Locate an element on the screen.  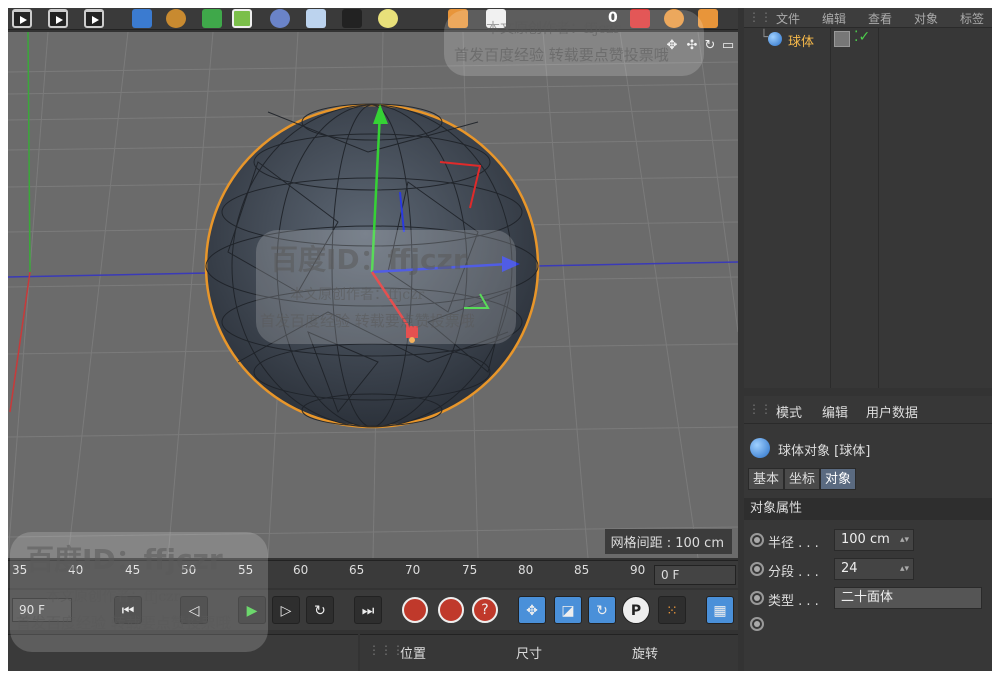
menu-view: 查看 is located at coordinates (880, 18).